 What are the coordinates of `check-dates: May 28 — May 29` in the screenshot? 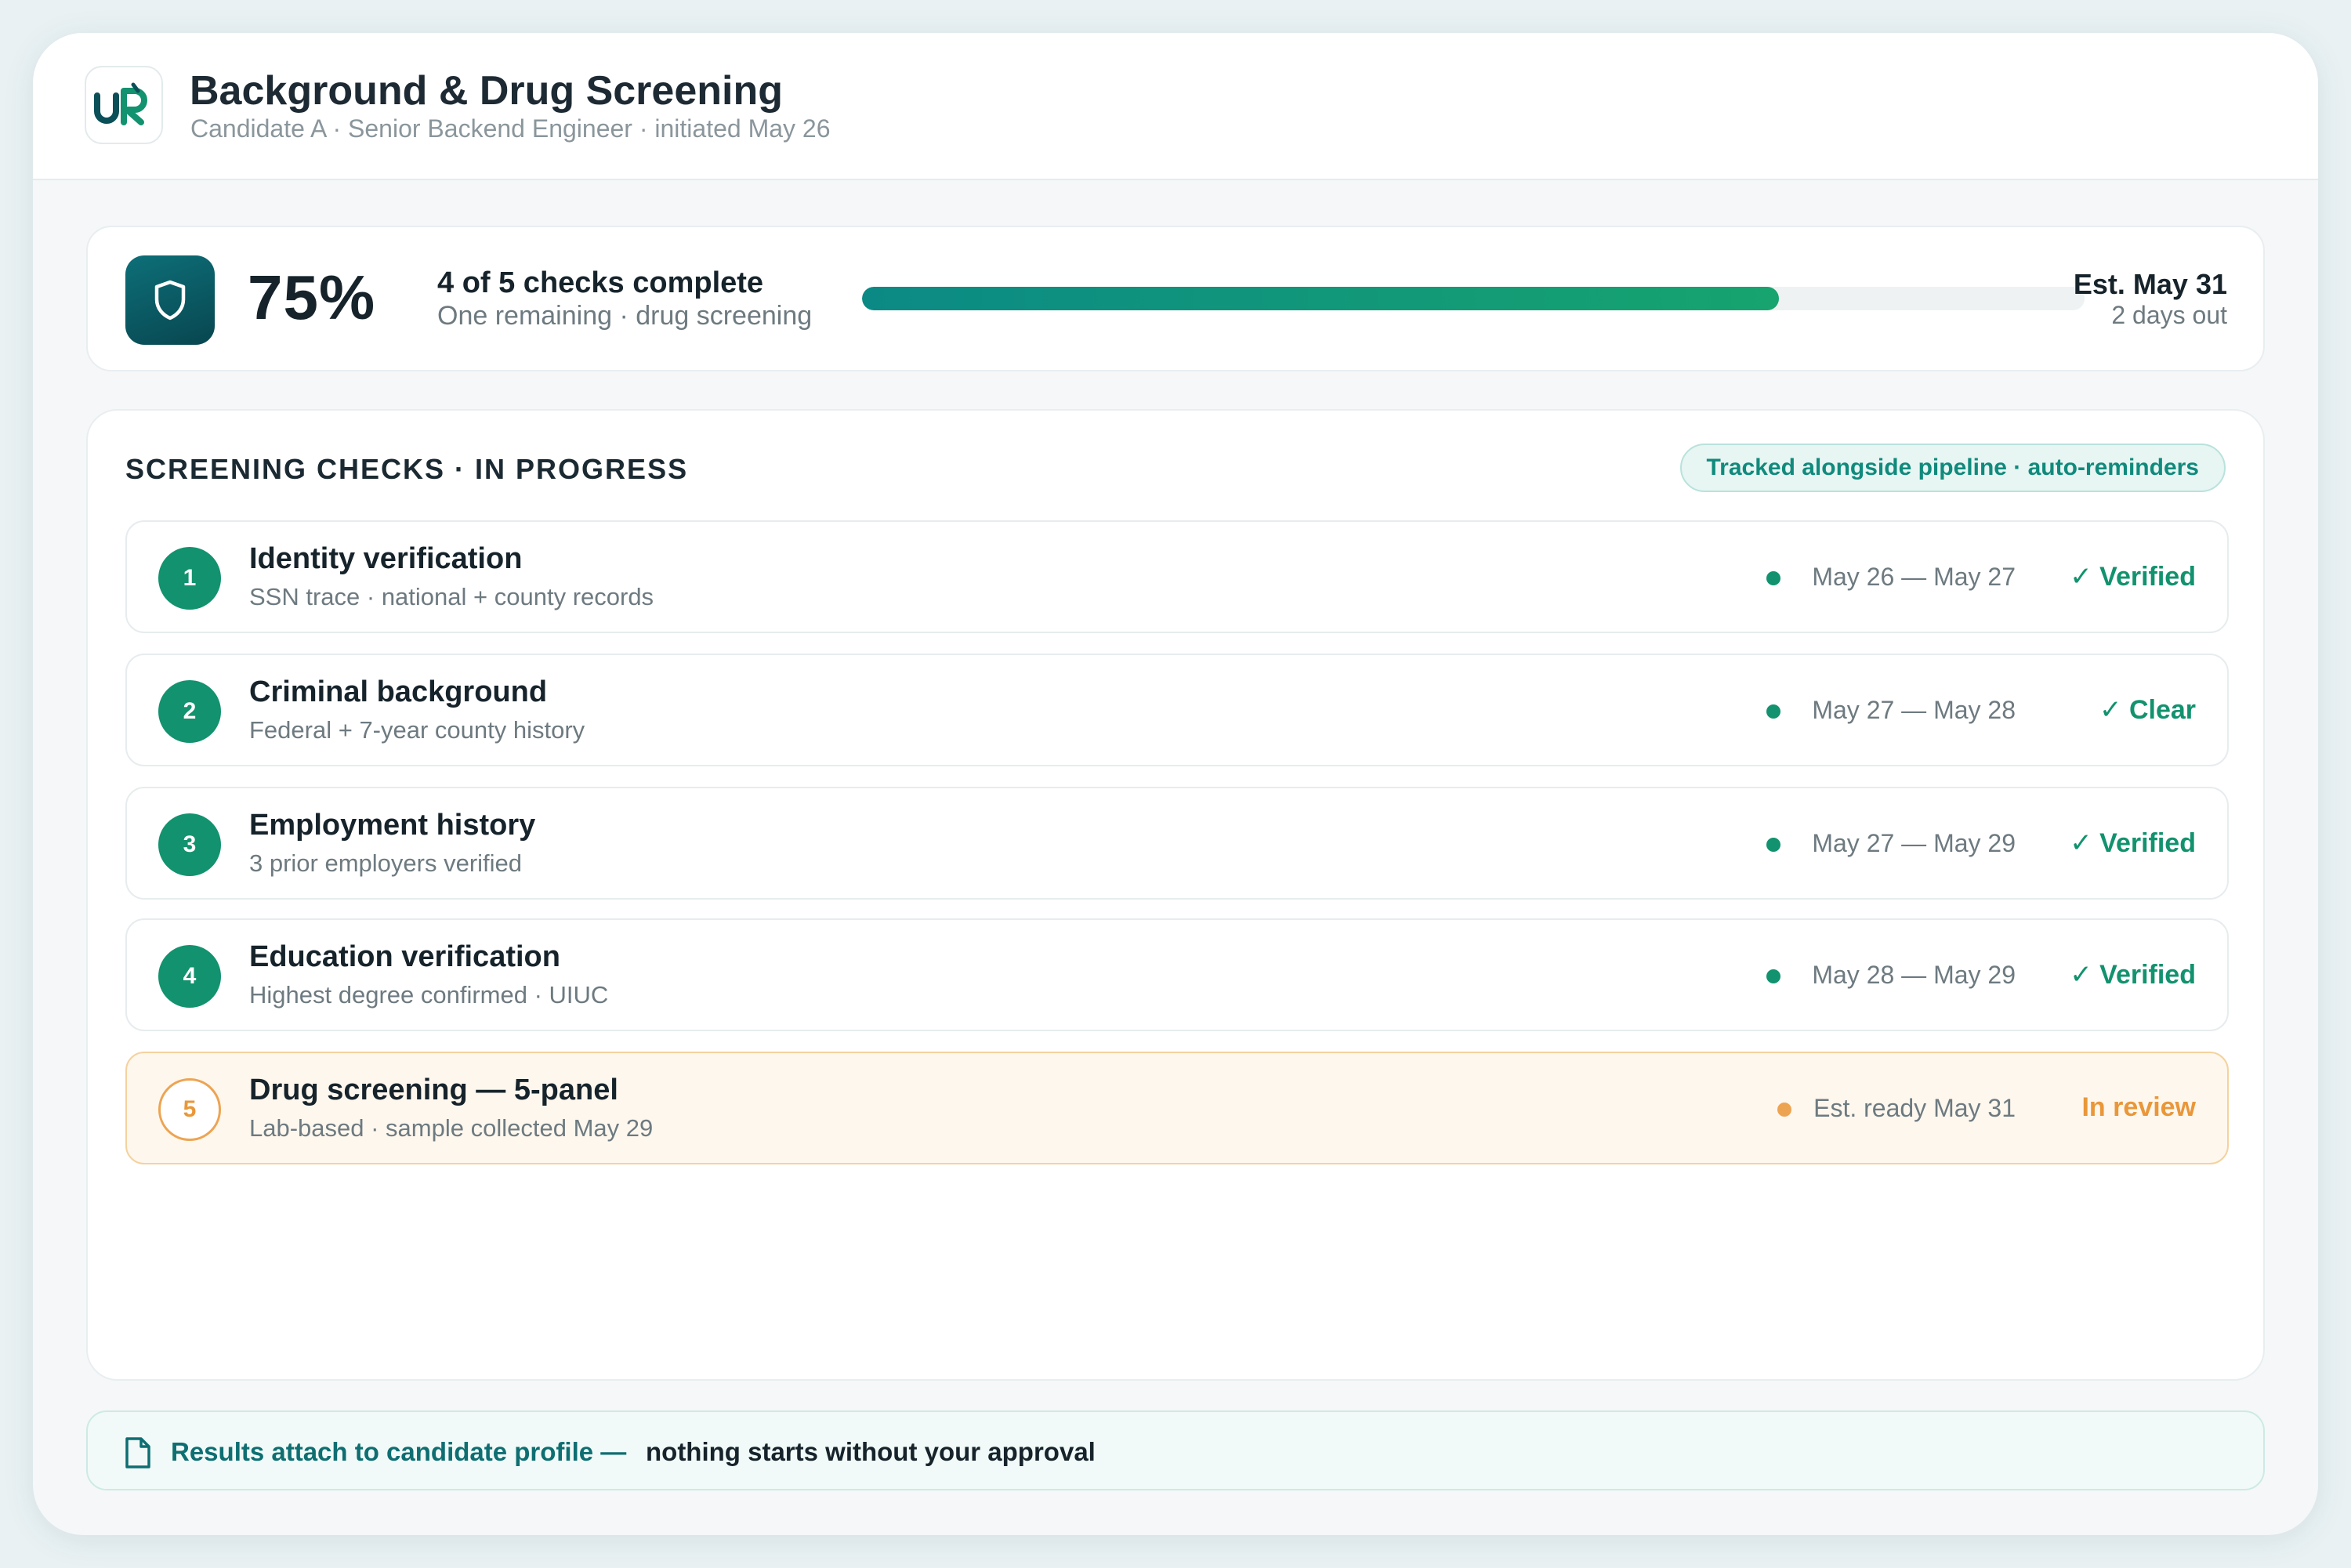 It's located at (1914, 975).